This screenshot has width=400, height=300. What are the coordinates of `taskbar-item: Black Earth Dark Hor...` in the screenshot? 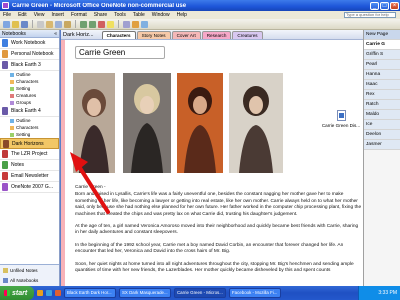 It's located at (90, 293).